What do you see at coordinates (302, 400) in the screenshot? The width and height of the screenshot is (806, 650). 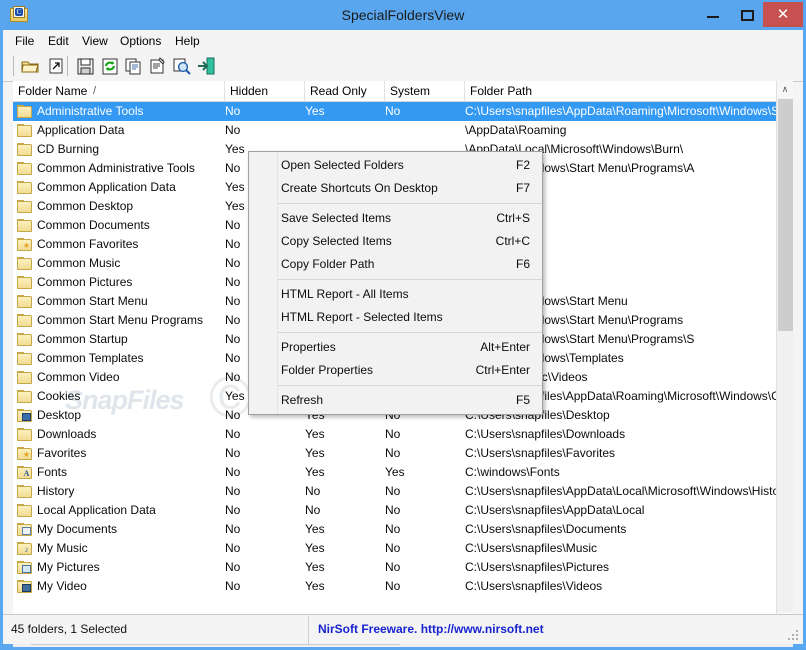 I see `menu-item-label: Refresh` at bounding box center [302, 400].